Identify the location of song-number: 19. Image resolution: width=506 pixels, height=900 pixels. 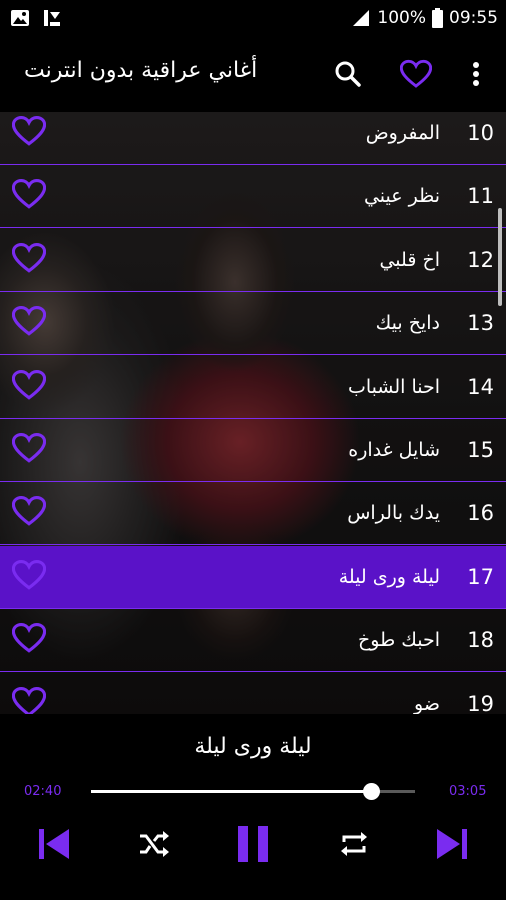
(480, 702).